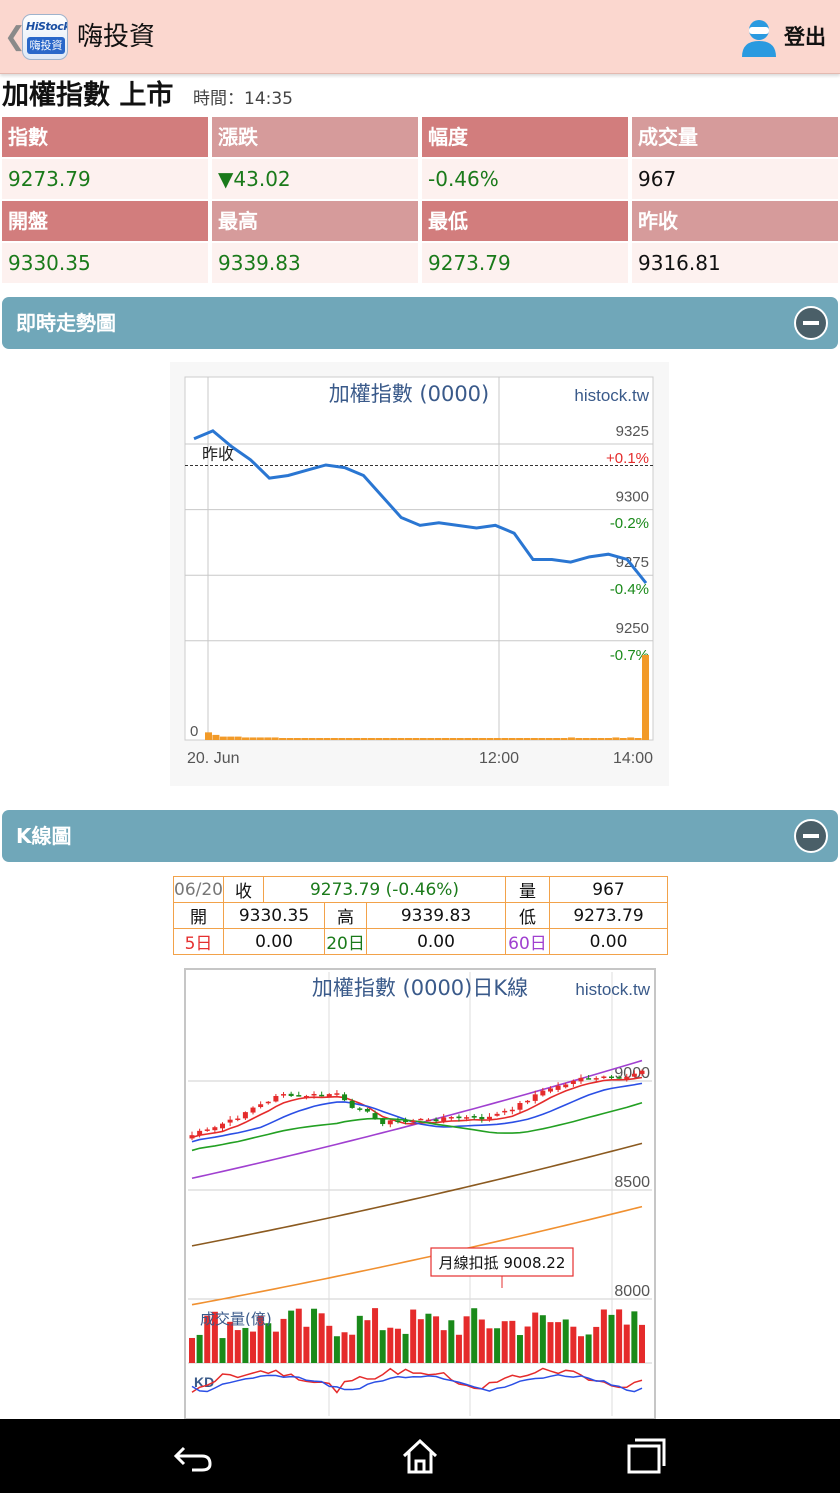  What do you see at coordinates (735, 179) in the screenshot?
I see `value-volume: 967` at bounding box center [735, 179].